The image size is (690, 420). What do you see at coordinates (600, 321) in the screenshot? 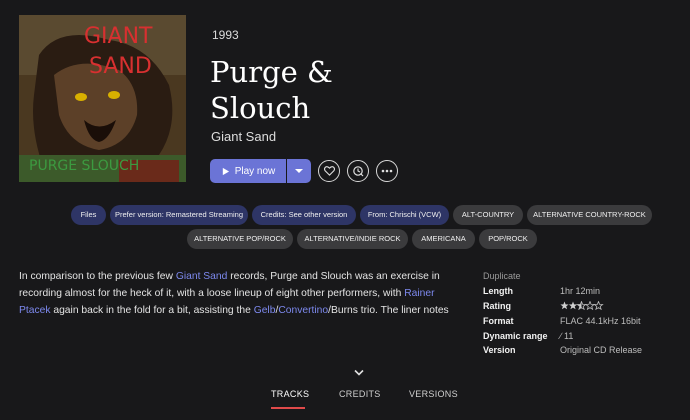
I see `metadata-value: FLAC 44.1kHz 16bit` at bounding box center [600, 321].